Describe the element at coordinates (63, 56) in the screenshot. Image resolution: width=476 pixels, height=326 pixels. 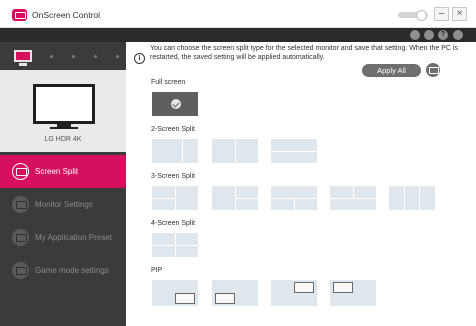
I see `monitor-selector` at that location.